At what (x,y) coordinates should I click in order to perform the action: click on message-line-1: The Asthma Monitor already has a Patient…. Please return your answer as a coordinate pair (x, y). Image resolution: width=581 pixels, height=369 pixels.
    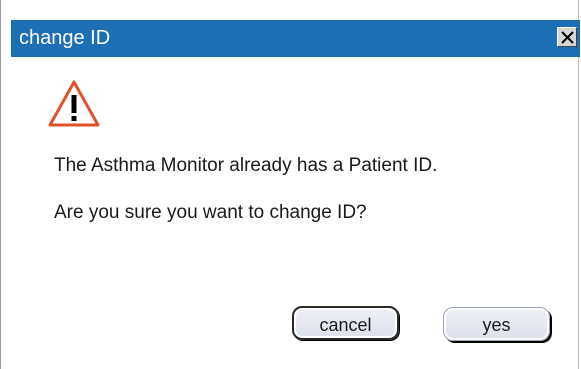
    Looking at the image, I should click on (246, 165).